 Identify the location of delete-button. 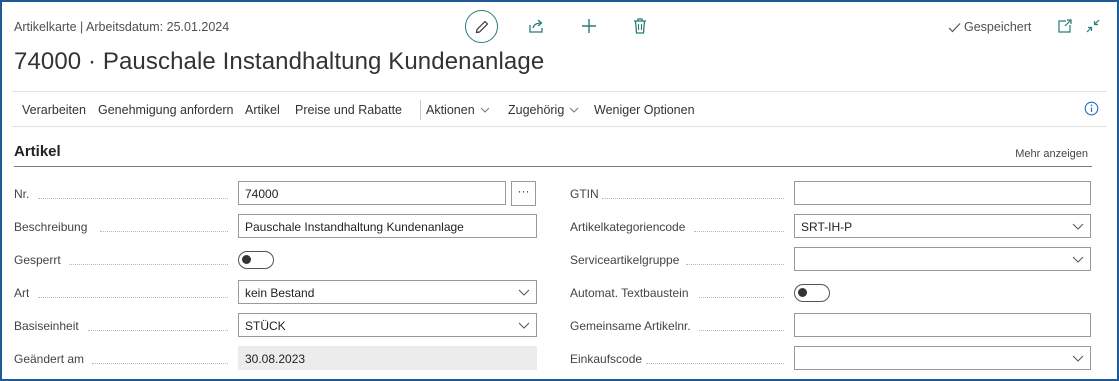
(640, 26).